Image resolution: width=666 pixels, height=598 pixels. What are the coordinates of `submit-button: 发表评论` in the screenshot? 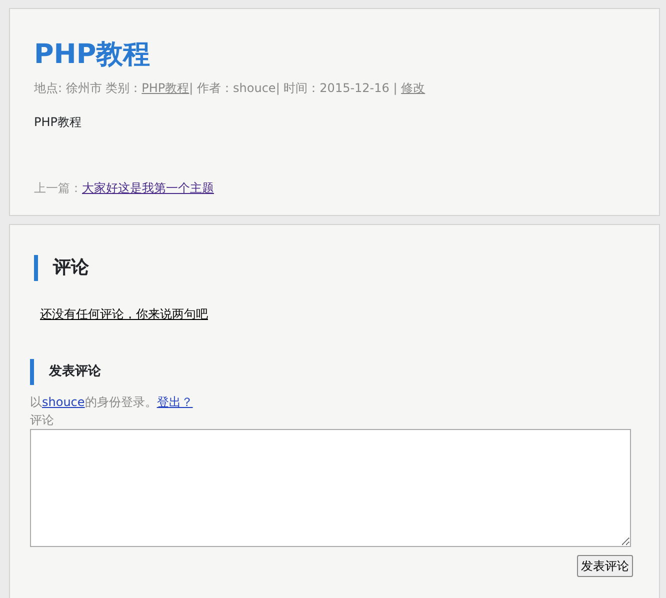 It's located at (605, 566).